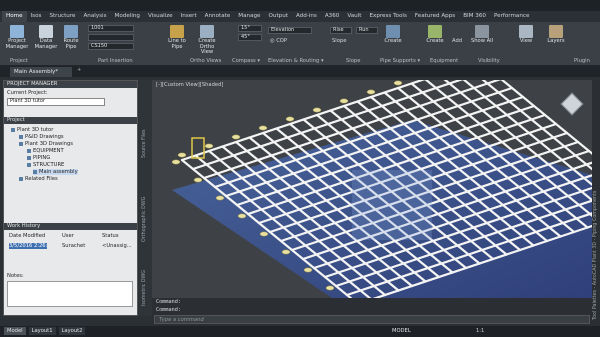 This screenshot has width=600, height=337. What do you see at coordinates (127, 16) in the screenshot?
I see `ribbon-tab-modeling: Modeling` at bounding box center [127, 16].